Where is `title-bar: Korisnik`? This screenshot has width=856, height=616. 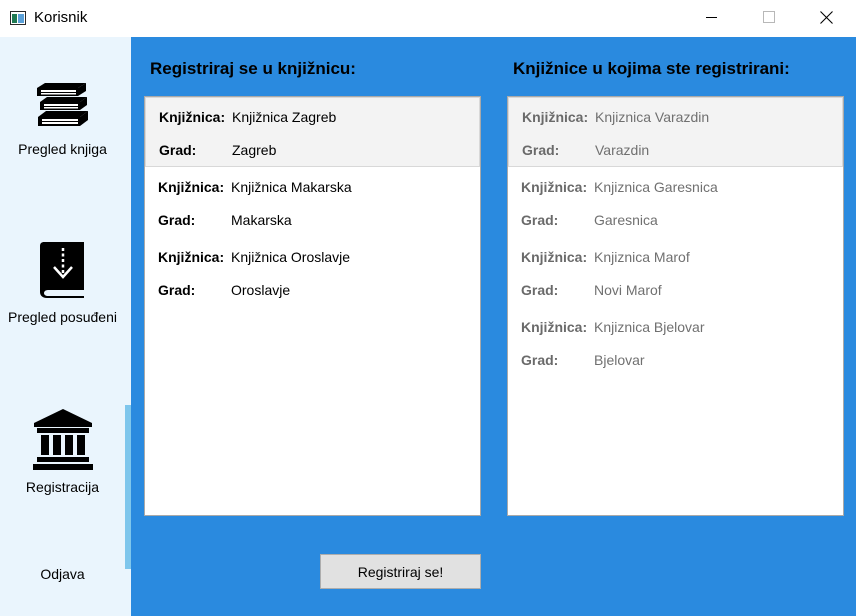 title-bar: Korisnik is located at coordinates (428, 18).